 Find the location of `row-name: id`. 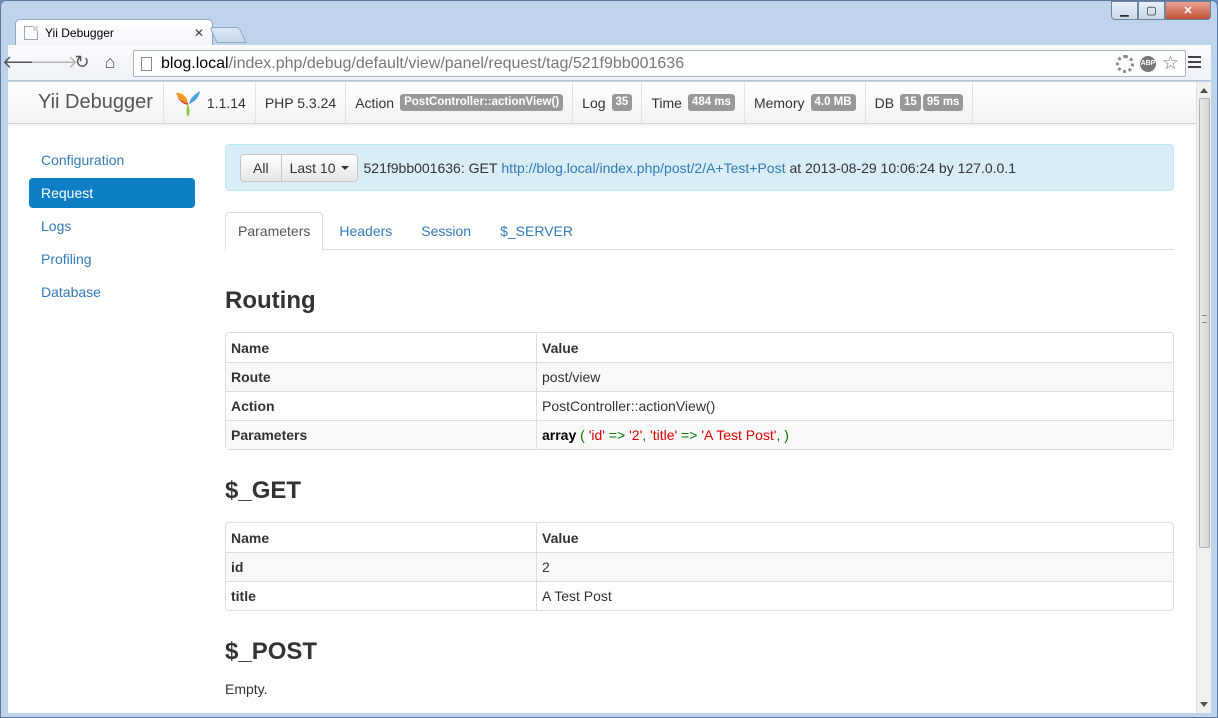

row-name: id is located at coordinates (381, 566).